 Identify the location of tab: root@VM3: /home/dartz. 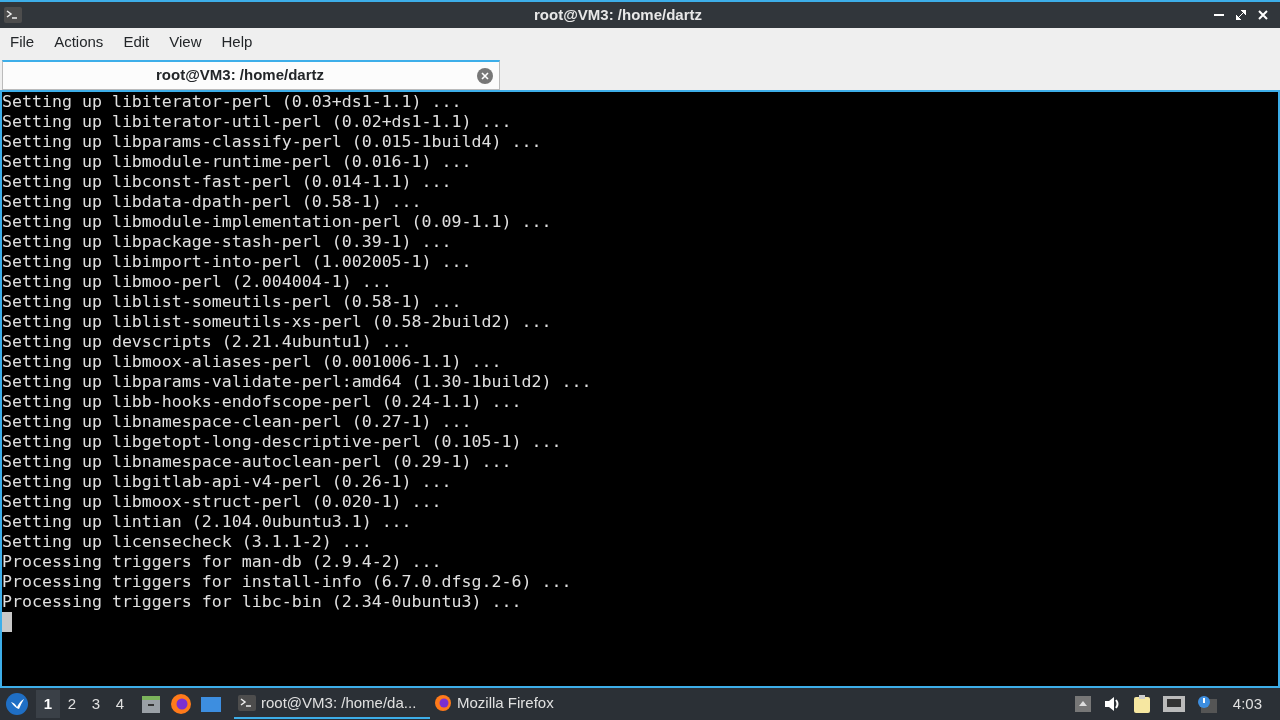
(251, 75).